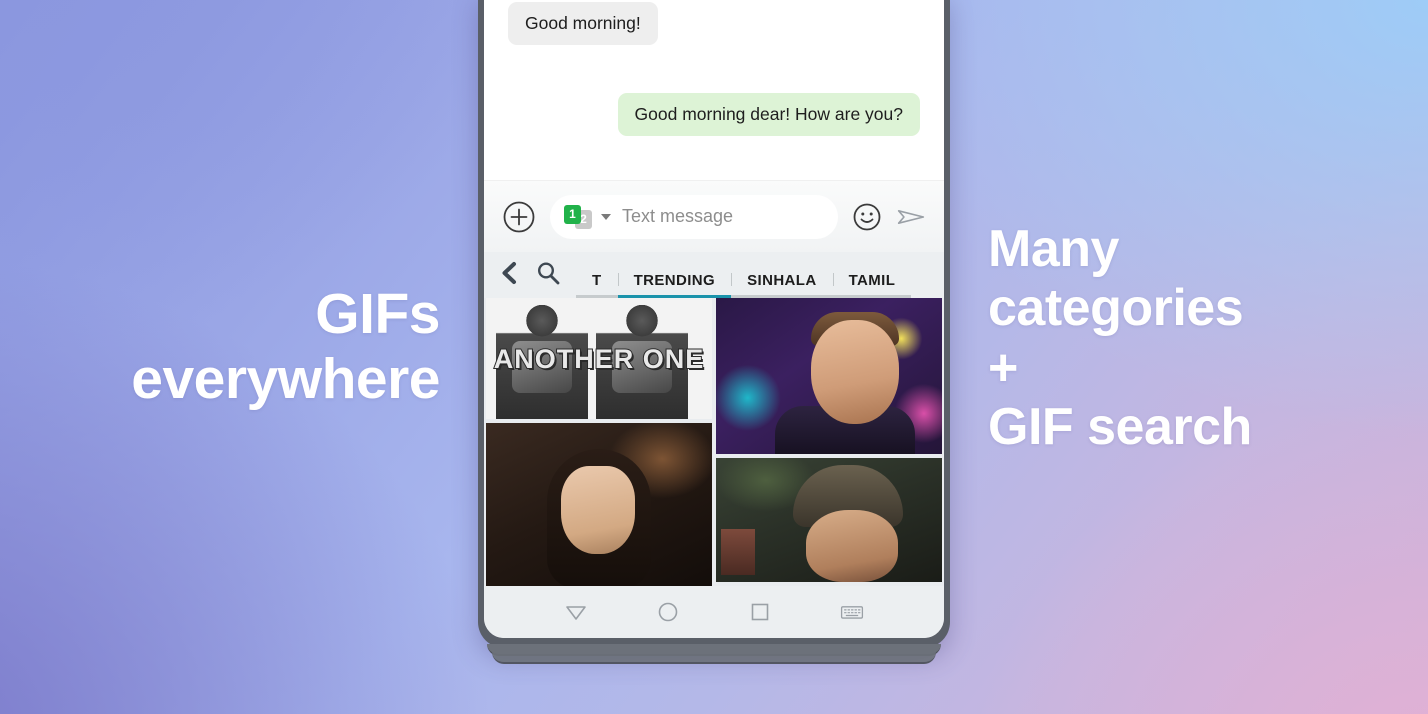 The height and width of the screenshot is (714, 1428). Describe the element at coordinates (768, 114) in the screenshot. I see `message-bubble-outgoing: Good morning dear! How are you?` at that location.